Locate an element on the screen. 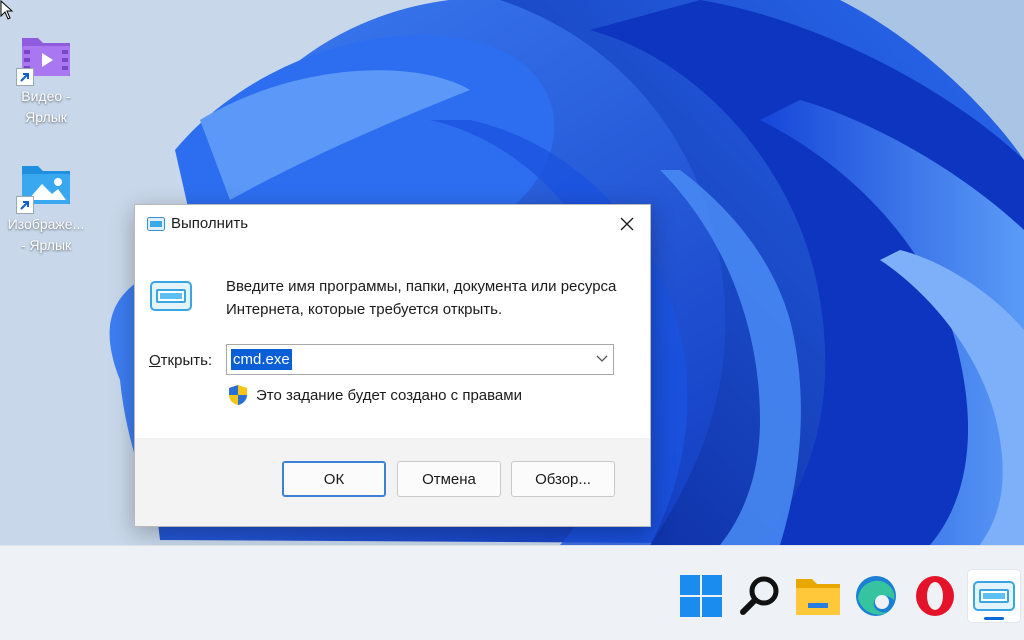  opera-button is located at coordinates (935, 596).